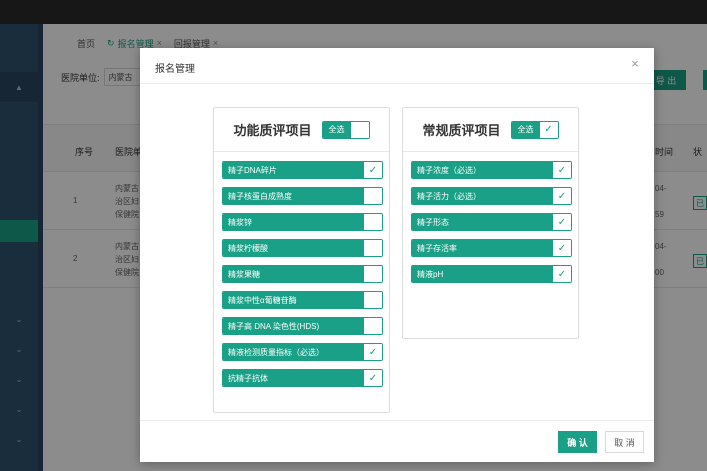 The height and width of the screenshot is (471, 707). I want to click on close-icon: ×, so click(635, 65).